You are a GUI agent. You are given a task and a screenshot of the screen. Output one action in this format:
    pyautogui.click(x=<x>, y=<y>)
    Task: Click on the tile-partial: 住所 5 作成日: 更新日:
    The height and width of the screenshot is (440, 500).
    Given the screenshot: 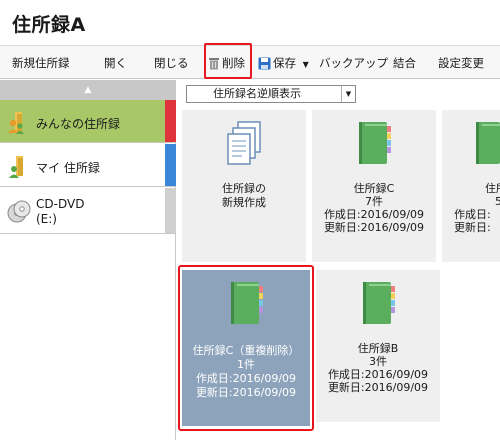 What is the action you would take?
    pyautogui.click(x=471, y=186)
    